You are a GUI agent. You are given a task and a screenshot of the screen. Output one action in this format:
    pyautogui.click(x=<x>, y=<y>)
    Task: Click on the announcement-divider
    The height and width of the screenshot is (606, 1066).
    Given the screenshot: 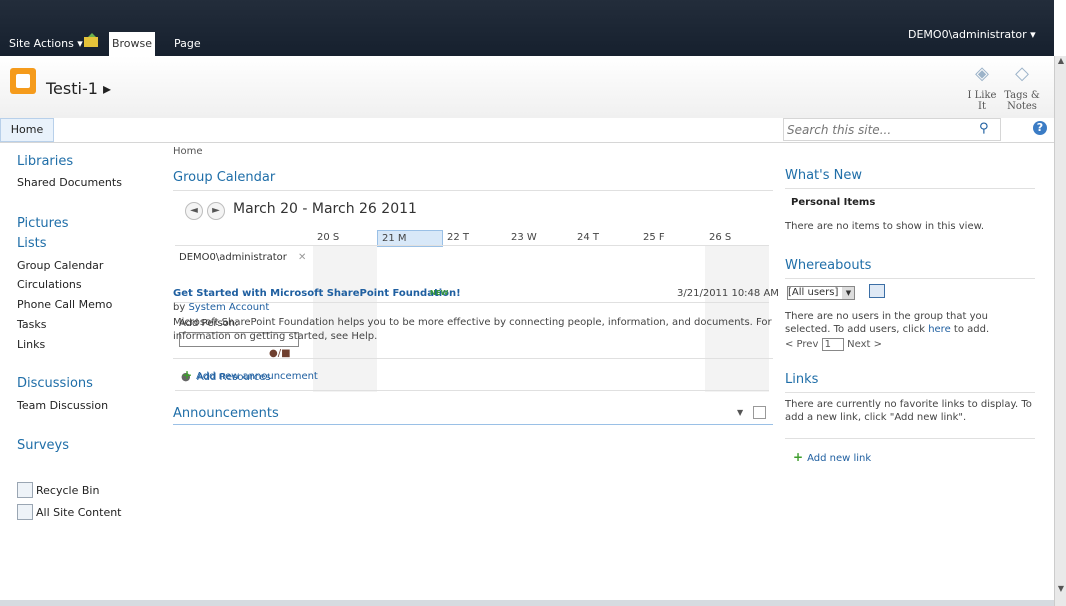 What is the action you would take?
    pyautogui.click(x=473, y=358)
    